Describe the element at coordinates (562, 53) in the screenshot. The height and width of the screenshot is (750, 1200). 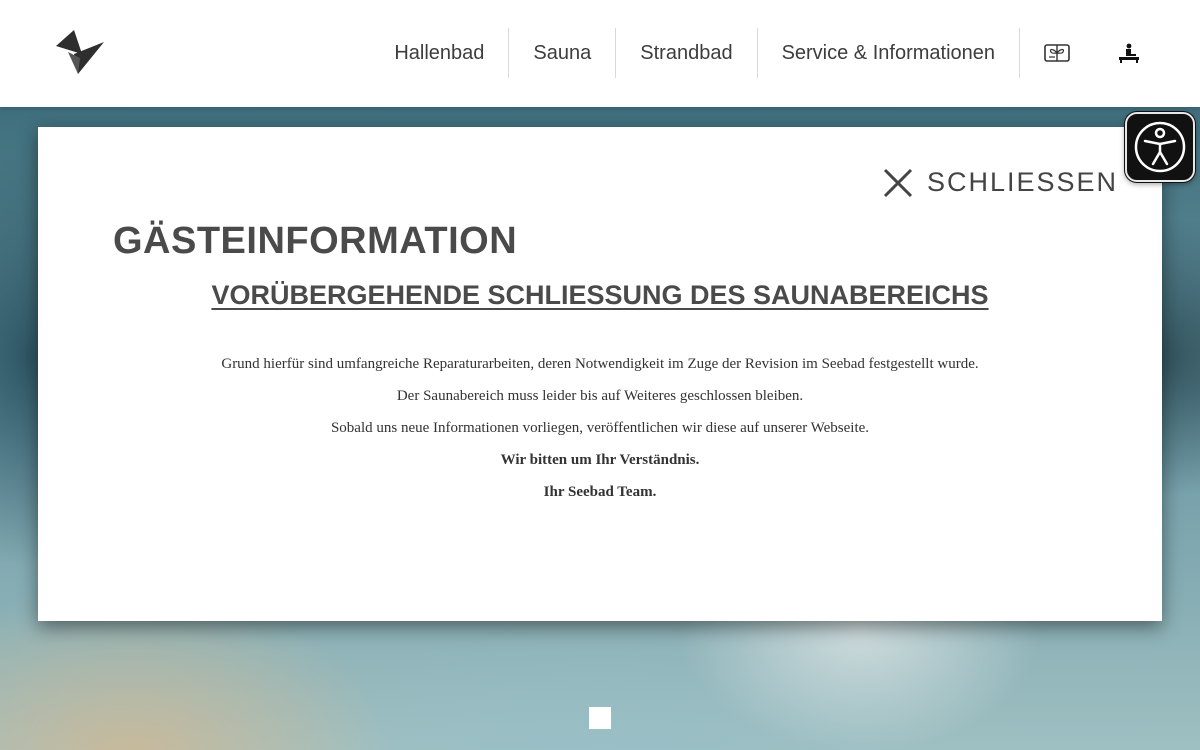
I see `nav-sauna: Sauna` at that location.